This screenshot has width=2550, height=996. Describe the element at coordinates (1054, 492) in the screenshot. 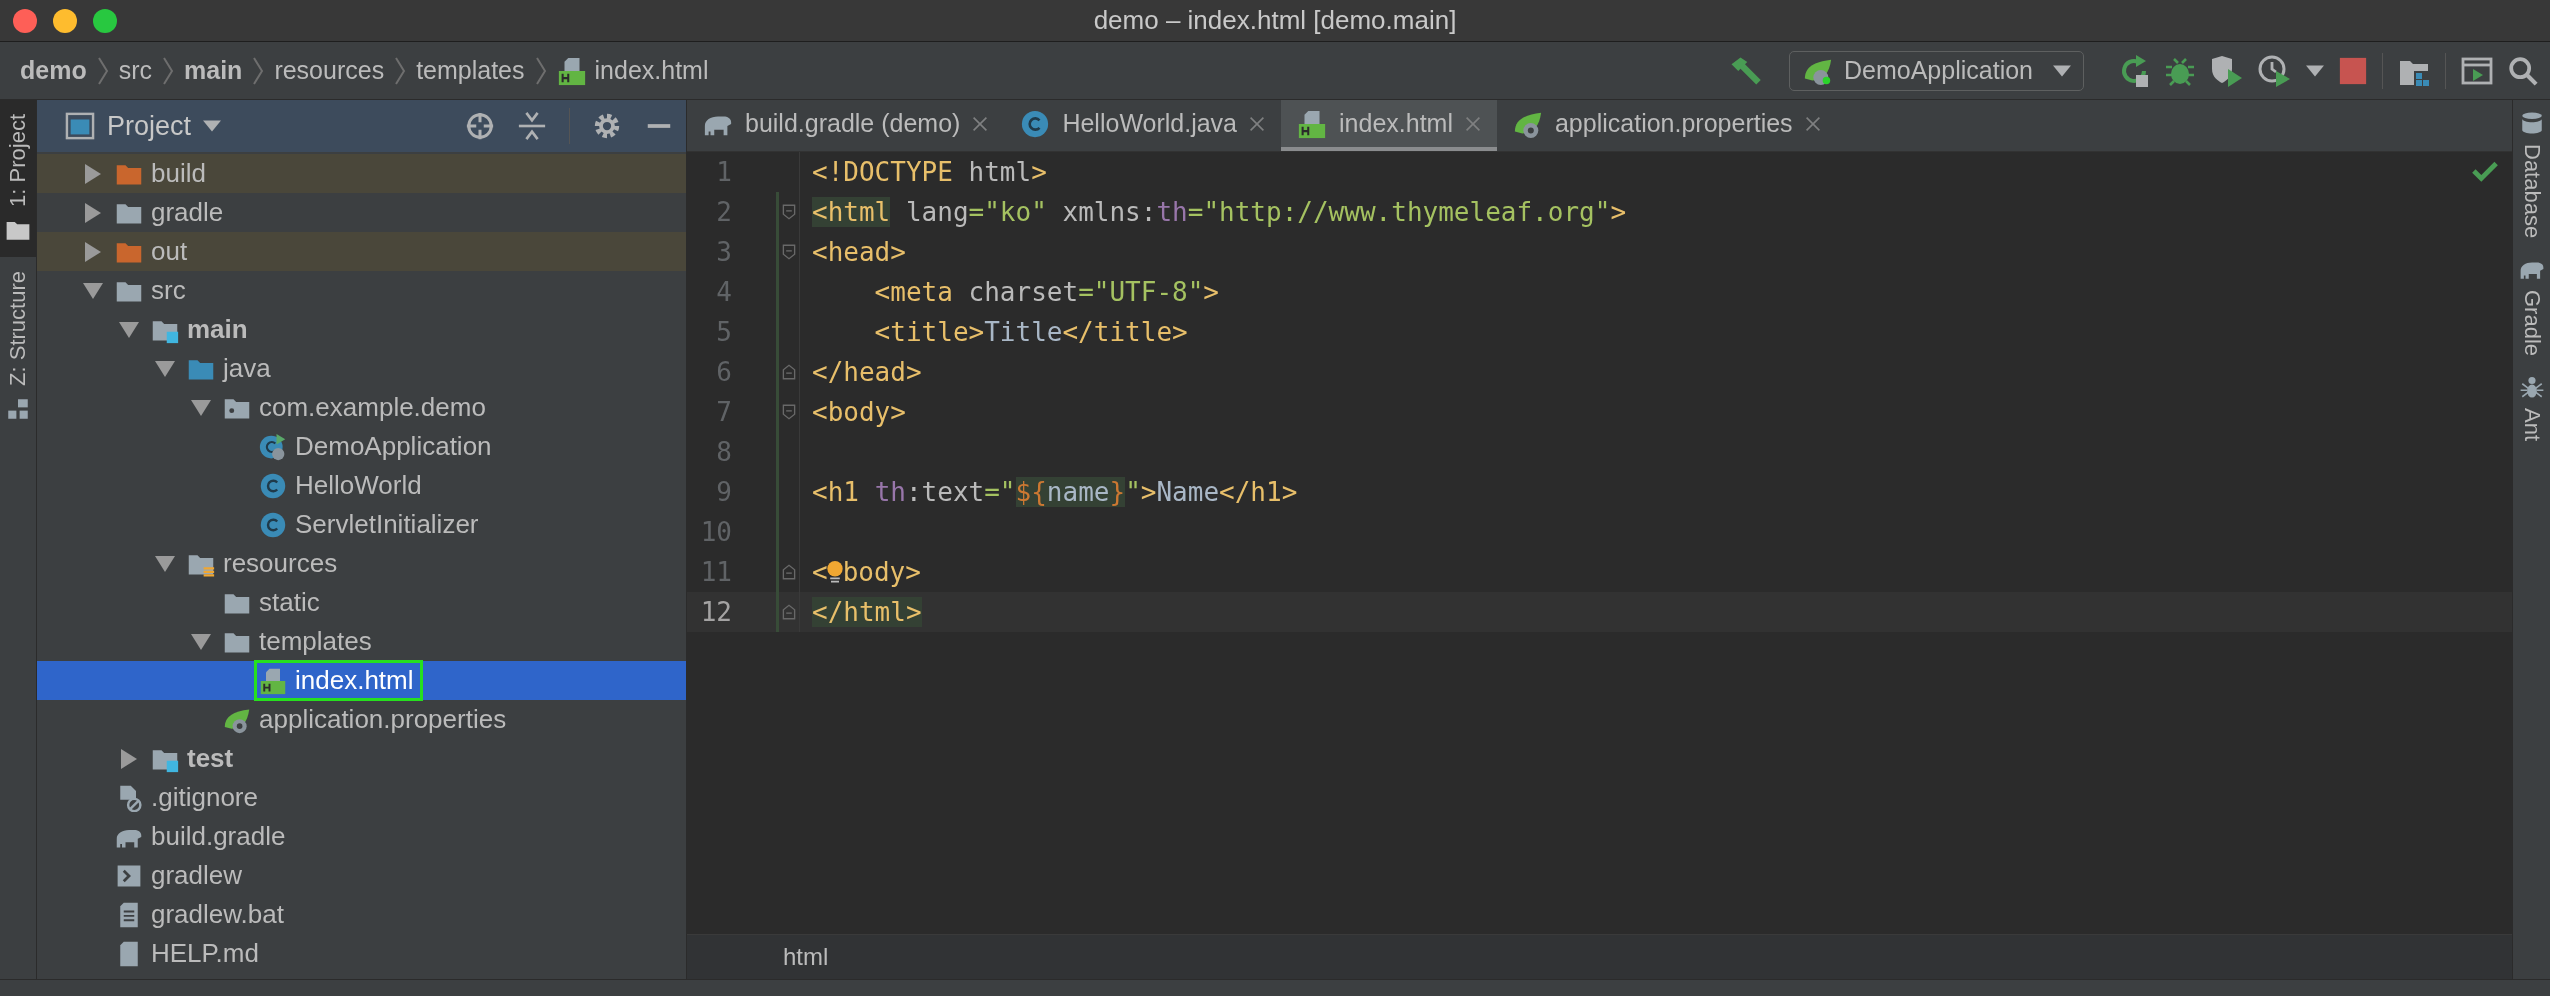

I see `code-line: <h1 th:text="${name}">Name</h1>` at that location.